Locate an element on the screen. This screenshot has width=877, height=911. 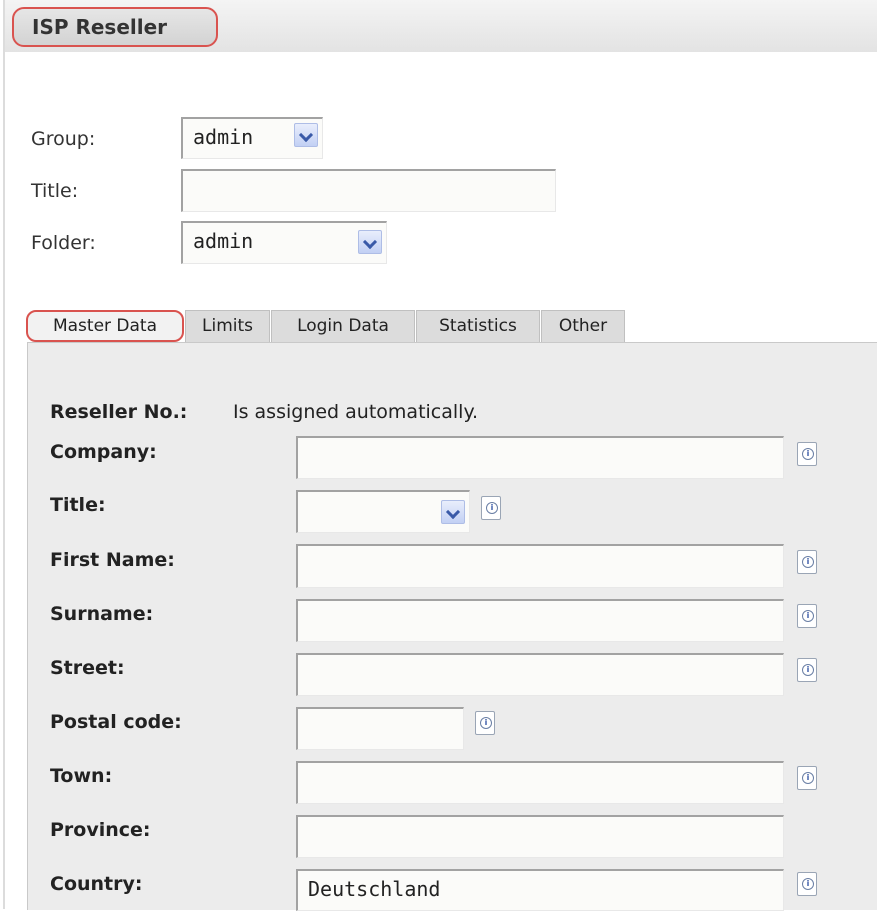
province-label: Province: is located at coordinates (100, 830).